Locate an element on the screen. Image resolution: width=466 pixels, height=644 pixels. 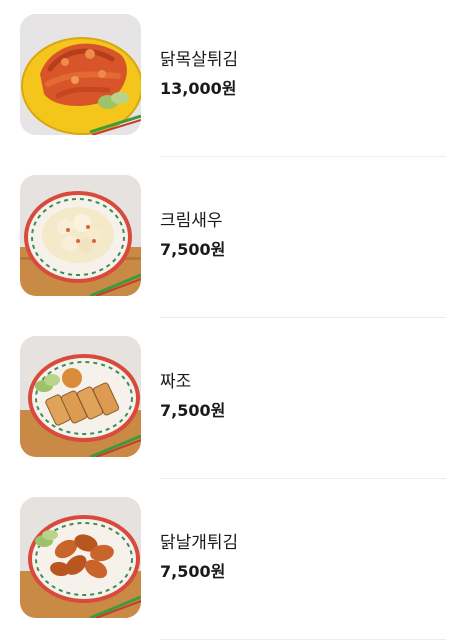
fried-chicken-wing-photo is located at coordinates (80, 557).